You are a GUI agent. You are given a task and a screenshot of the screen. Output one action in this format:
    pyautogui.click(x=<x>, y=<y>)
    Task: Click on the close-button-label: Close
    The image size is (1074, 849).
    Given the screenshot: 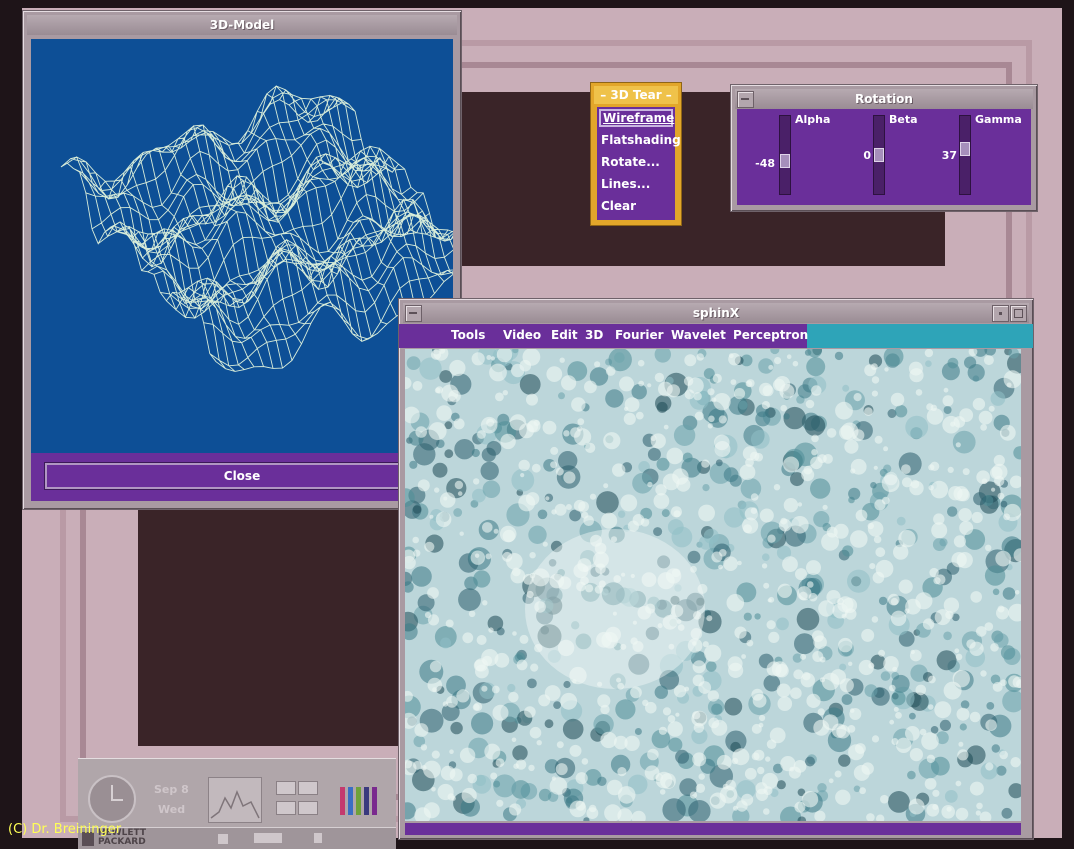 What is the action you would take?
    pyautogui.click(x=242, y=476)
    